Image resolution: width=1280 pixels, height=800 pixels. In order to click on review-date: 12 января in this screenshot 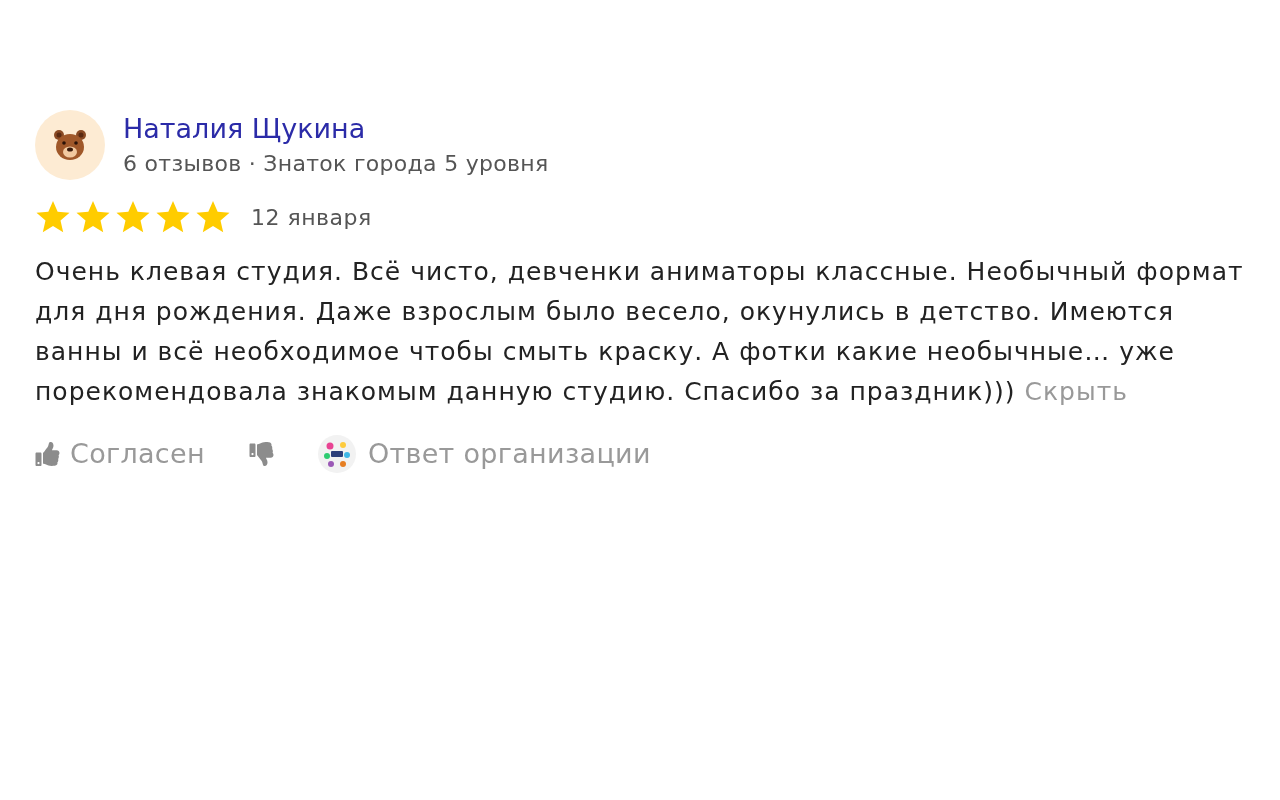, I will do `click(311, 217)`.